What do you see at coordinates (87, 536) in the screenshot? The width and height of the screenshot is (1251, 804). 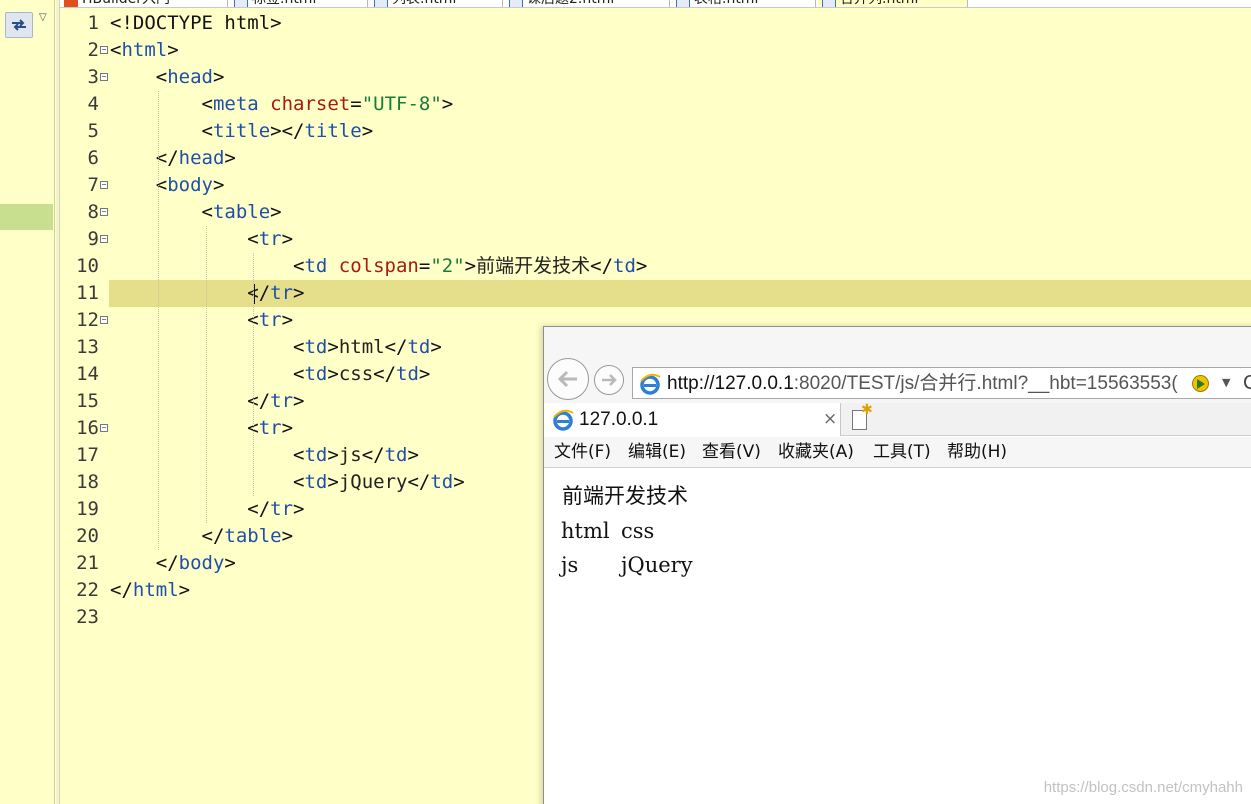 I see `line-number: 20` at bounding box center [87, 536].